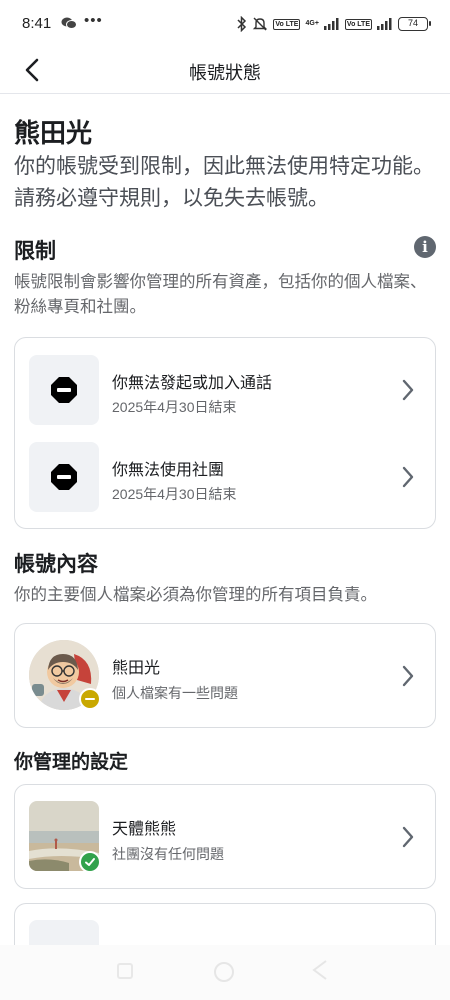 The height and width of the screenshot is (1000, 450). Describe the element at coordinates (144, 829) in the screenshot. I see `group-name: 天體熊熊` at that location.